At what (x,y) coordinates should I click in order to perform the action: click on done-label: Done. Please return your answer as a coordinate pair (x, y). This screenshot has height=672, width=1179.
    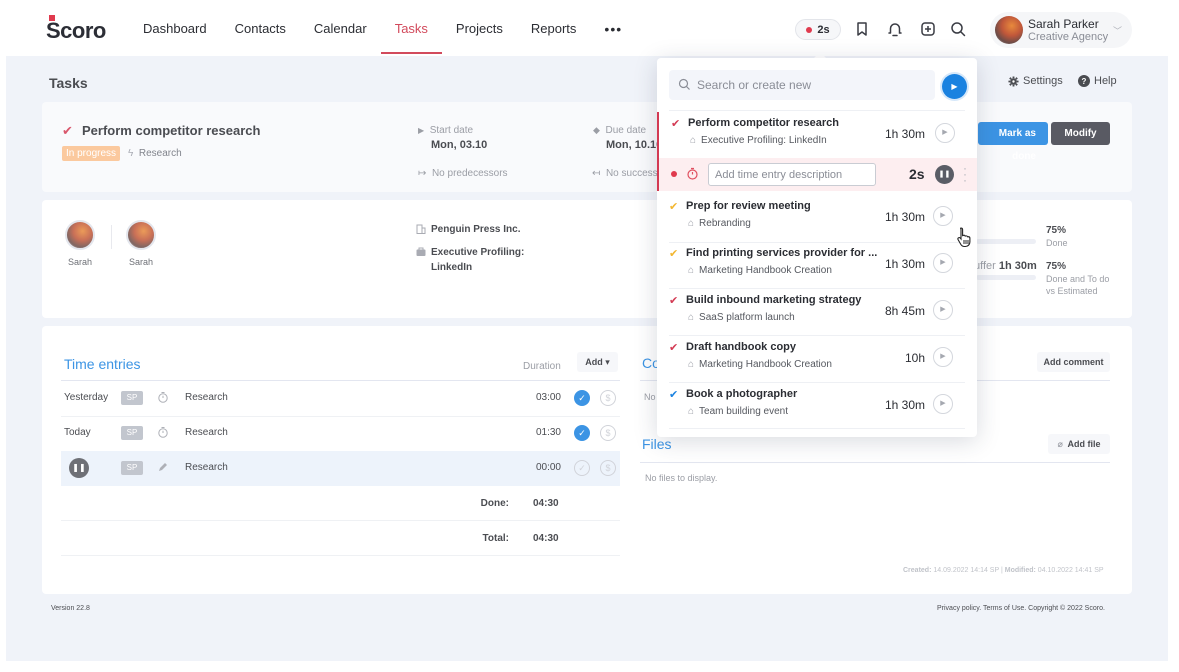
    Looking at the image, I should click on (1057, 243).